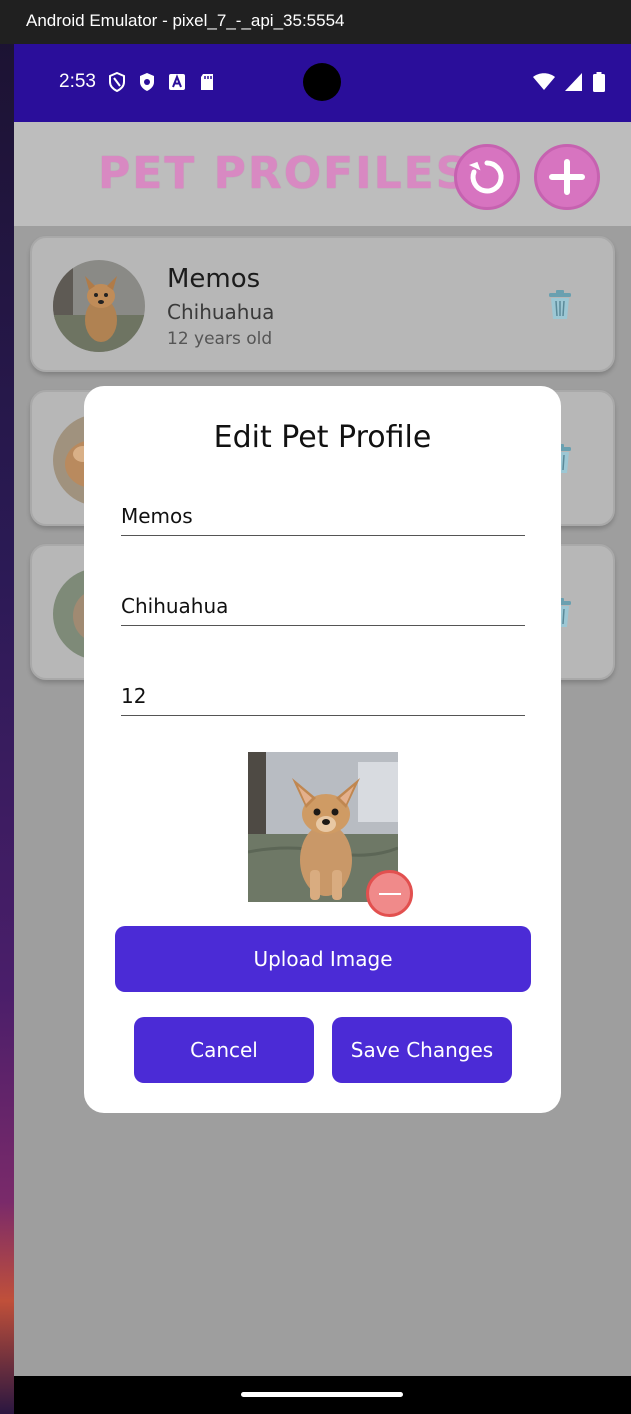 The width and height of the screenshot is (631, 1414). I want to click on dialog-title: Edit Pet Profile, so click(322, 437).